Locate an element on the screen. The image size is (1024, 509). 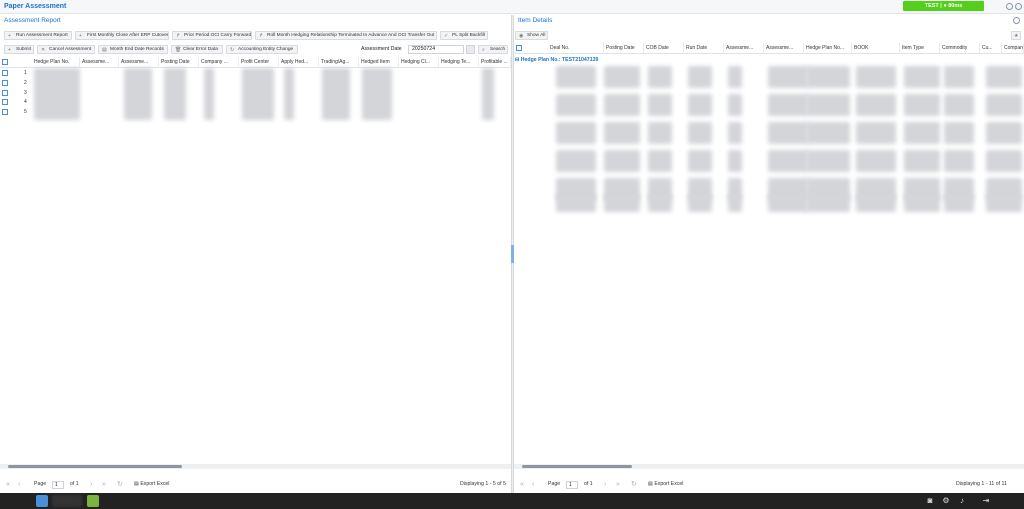
row-number: 3 is located at coordinates (25, 92).